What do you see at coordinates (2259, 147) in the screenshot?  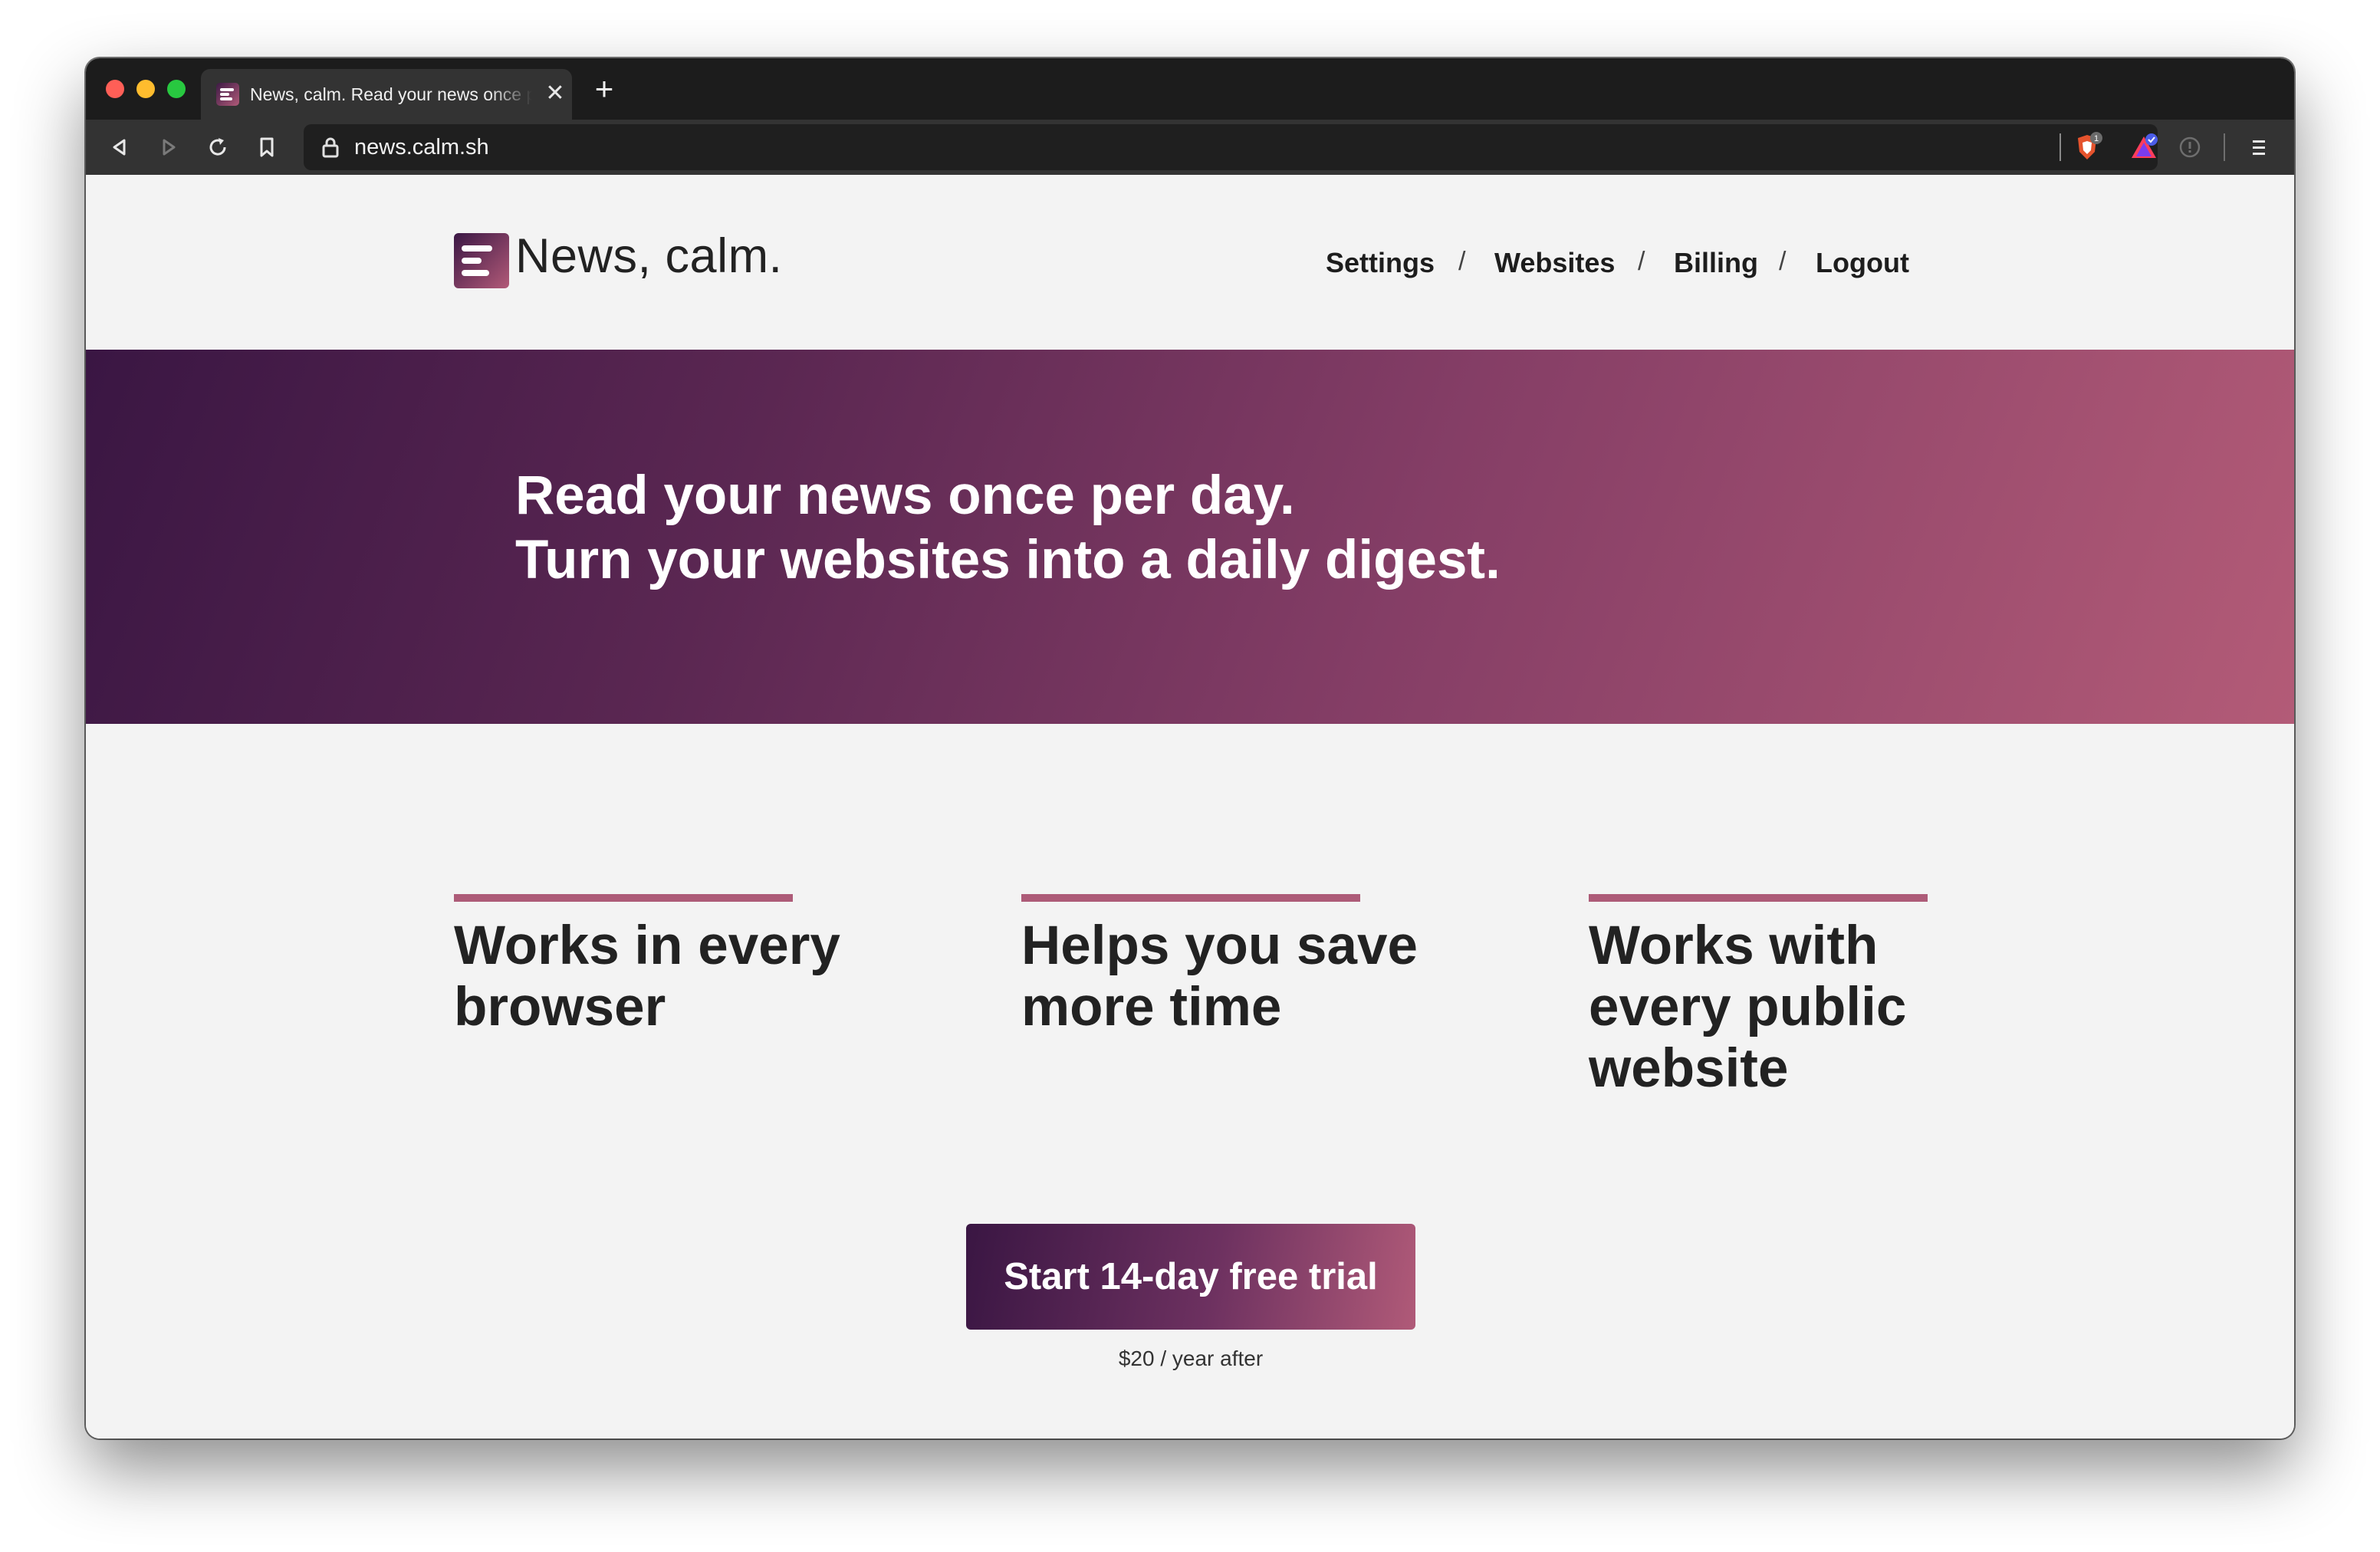 I see `menu-icon` at bounding box center [2259, 147].